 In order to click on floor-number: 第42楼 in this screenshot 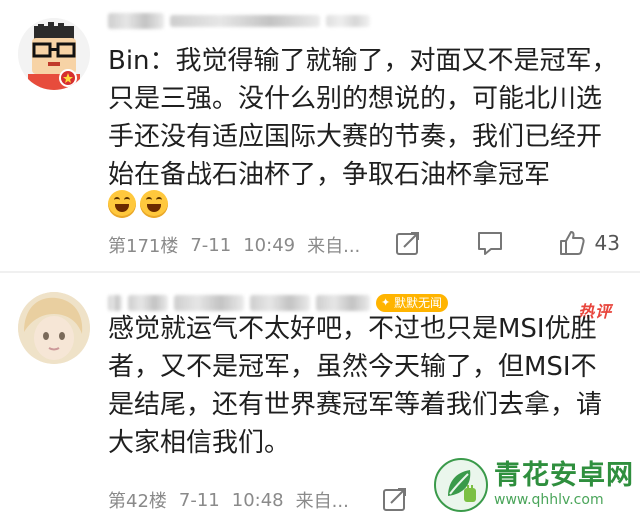, I will do `click(137, 501)`.